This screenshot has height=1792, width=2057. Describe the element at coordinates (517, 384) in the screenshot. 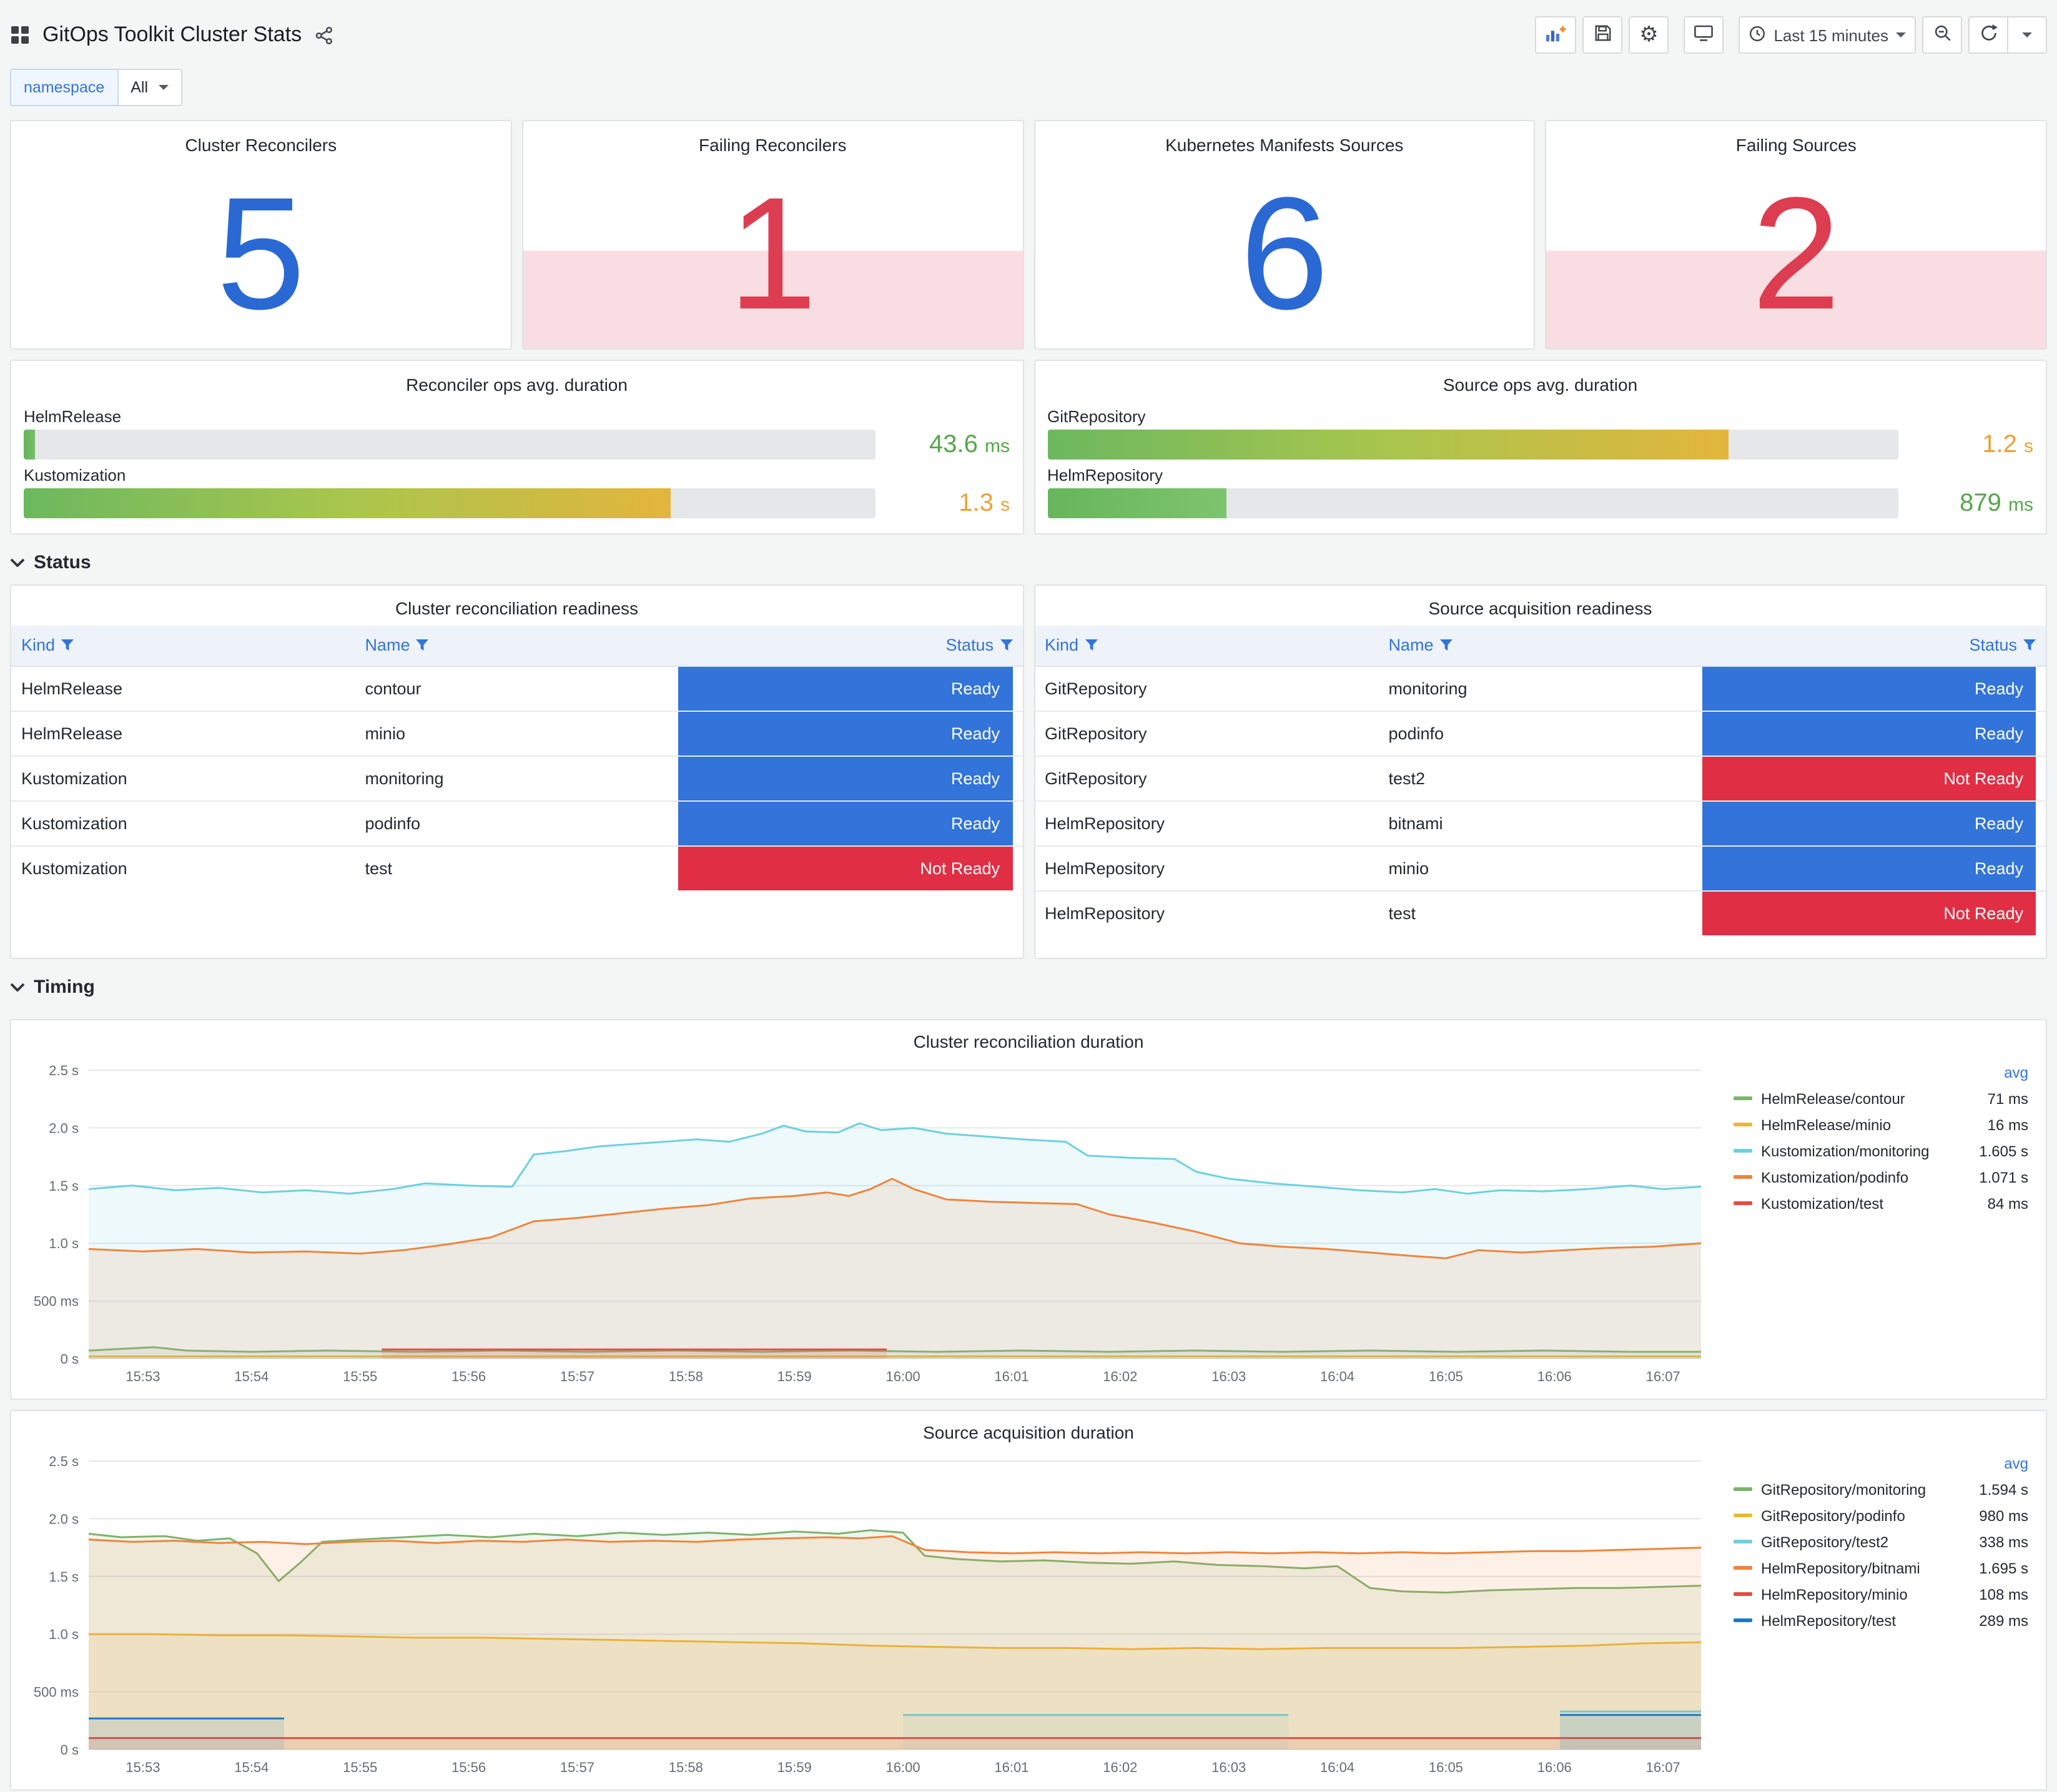

I see `panel-title: Reconciler ops avg. duration` at that location.